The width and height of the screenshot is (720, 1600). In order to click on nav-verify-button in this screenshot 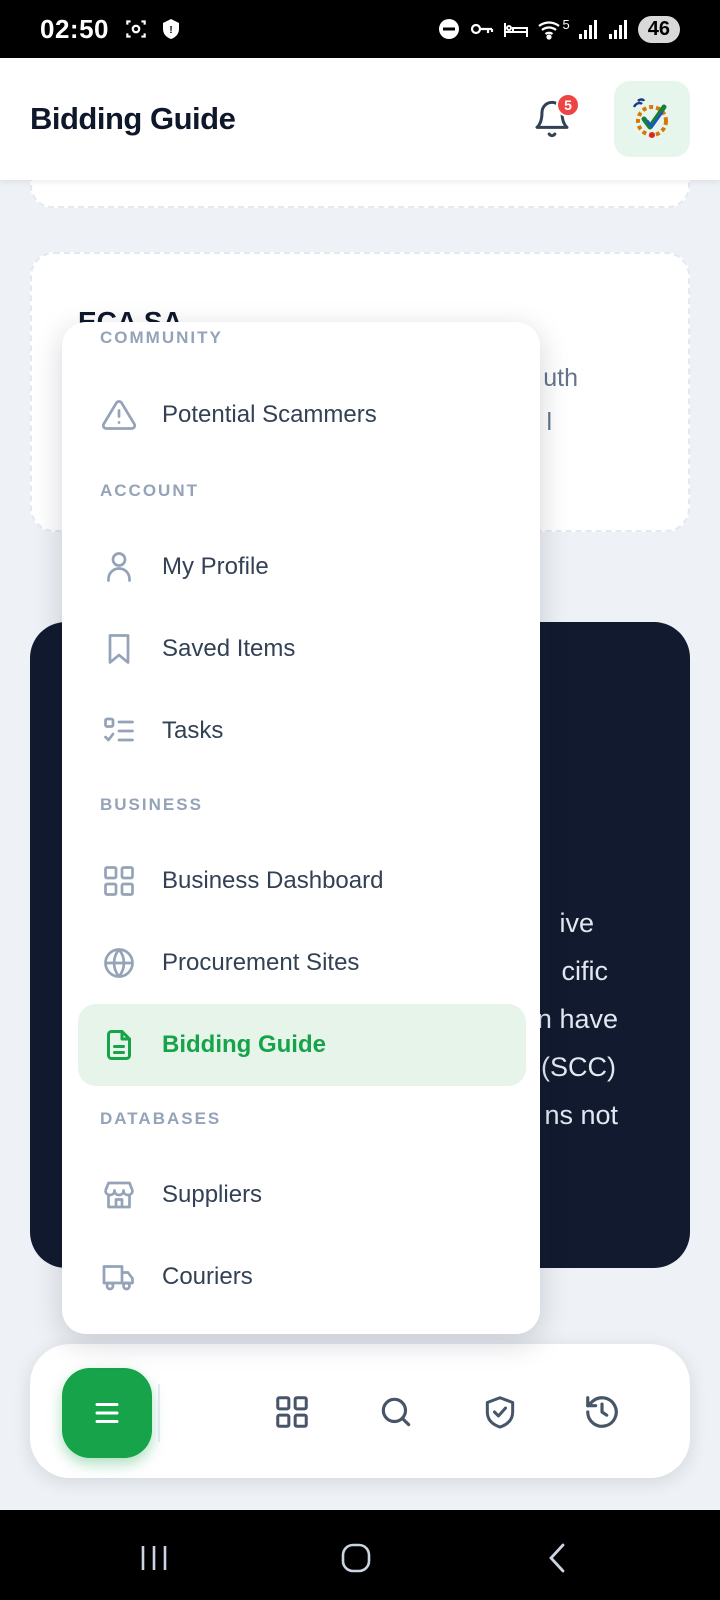, I will do `click(500, 1412)`.